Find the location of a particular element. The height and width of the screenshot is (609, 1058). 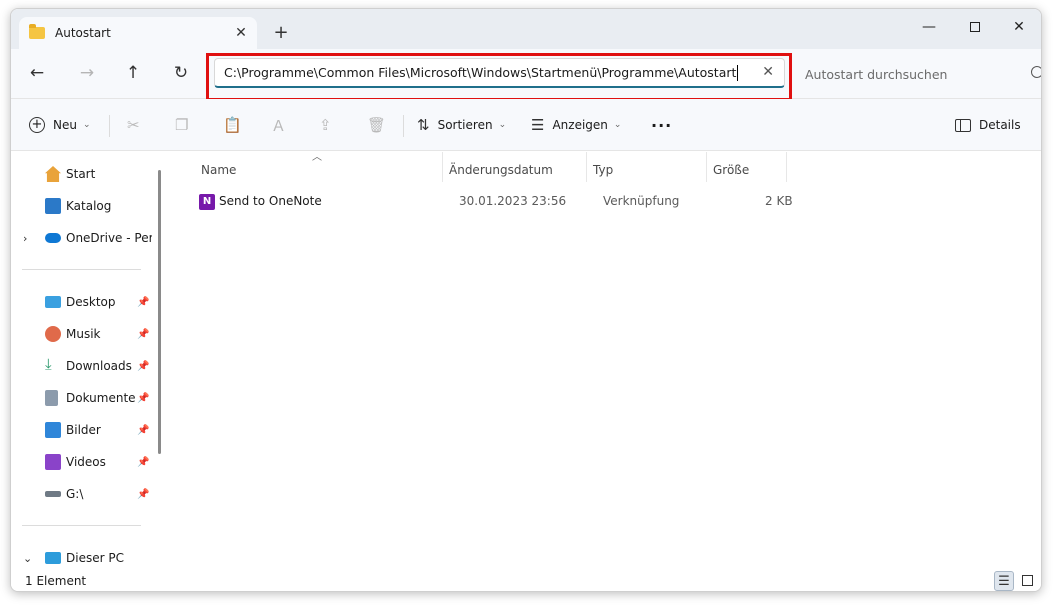

sort-up-icon: ︿ is located at coordinates (317, 157).